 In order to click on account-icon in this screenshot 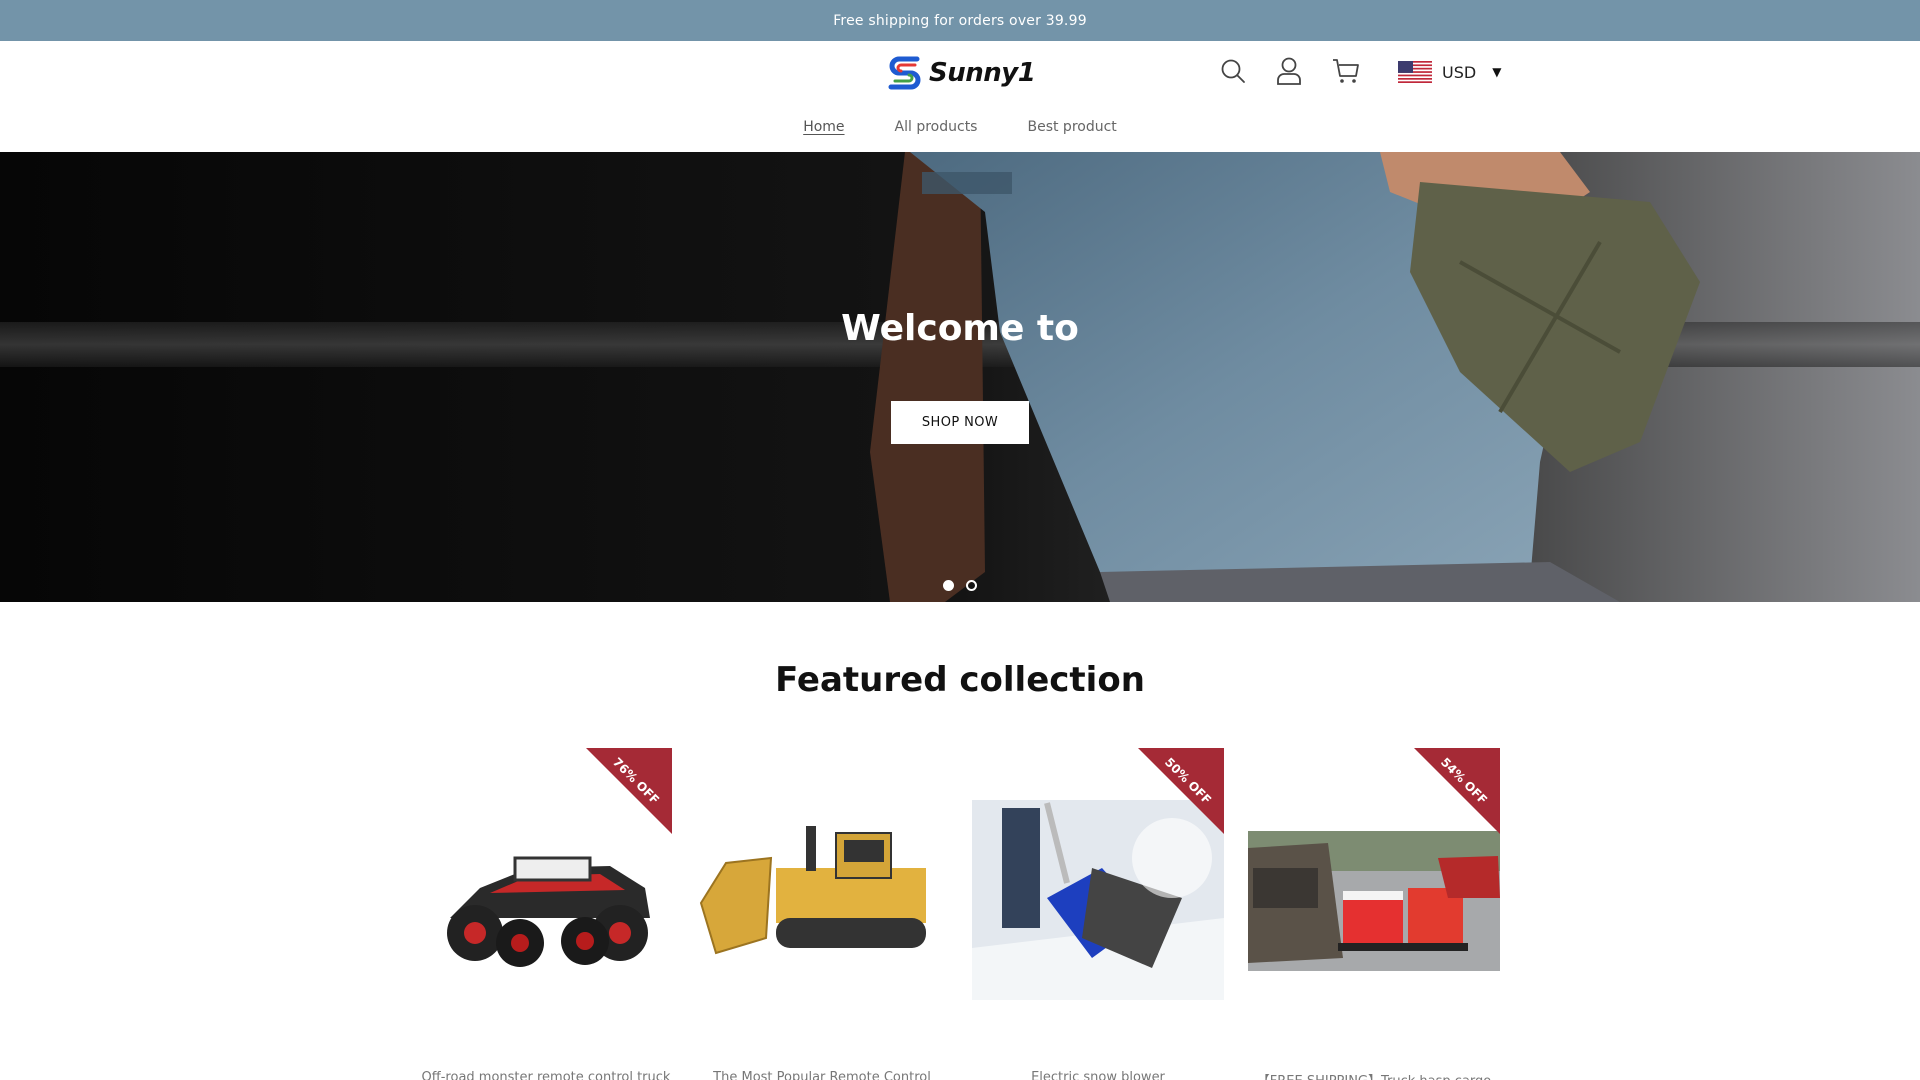, I will do `click(1289, 71)`.